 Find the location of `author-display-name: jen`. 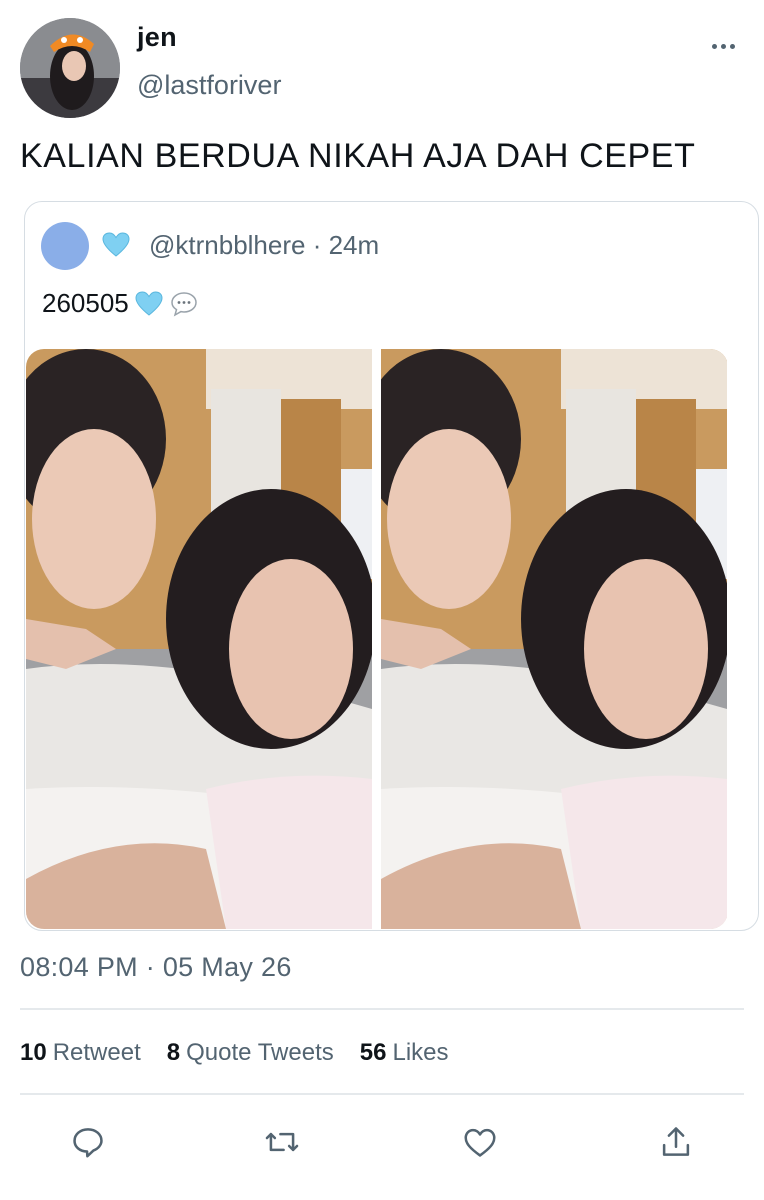

author-display-name: jen is located at coordinates (157, 37).